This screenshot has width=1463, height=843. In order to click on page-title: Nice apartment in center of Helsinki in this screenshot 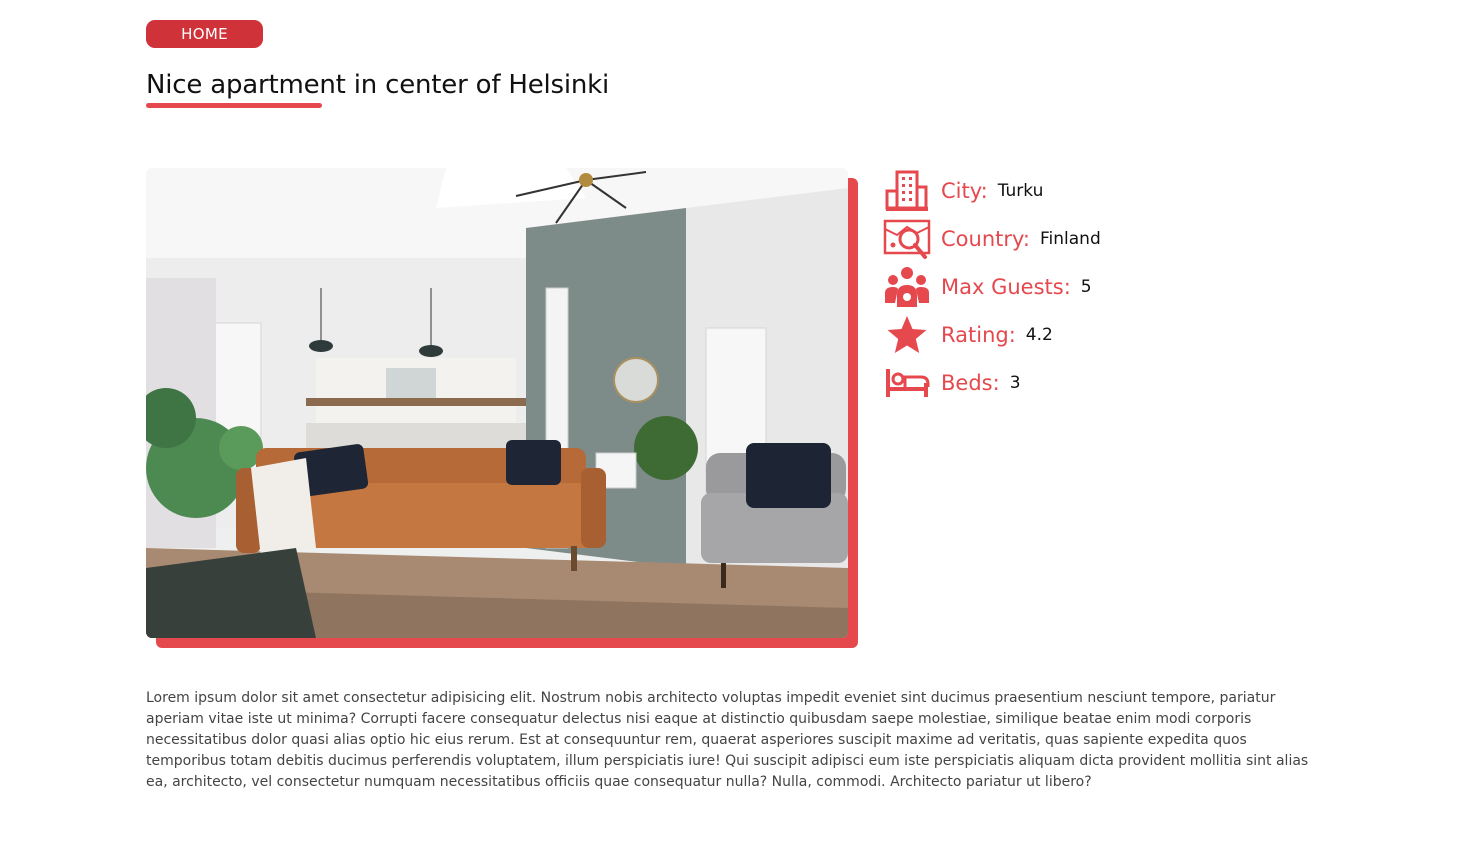, I will do `click(378, 85)`.